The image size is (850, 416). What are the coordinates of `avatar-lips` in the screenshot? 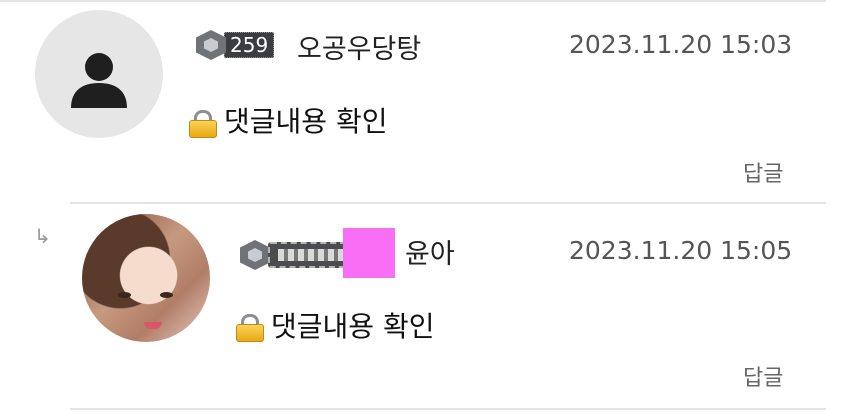 It's located at (153, 325).